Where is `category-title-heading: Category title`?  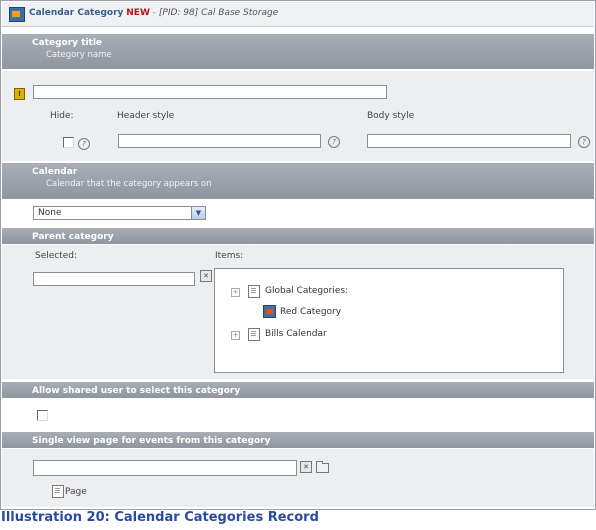
category-title-heading: Category title is located at coordinates (67, 43).